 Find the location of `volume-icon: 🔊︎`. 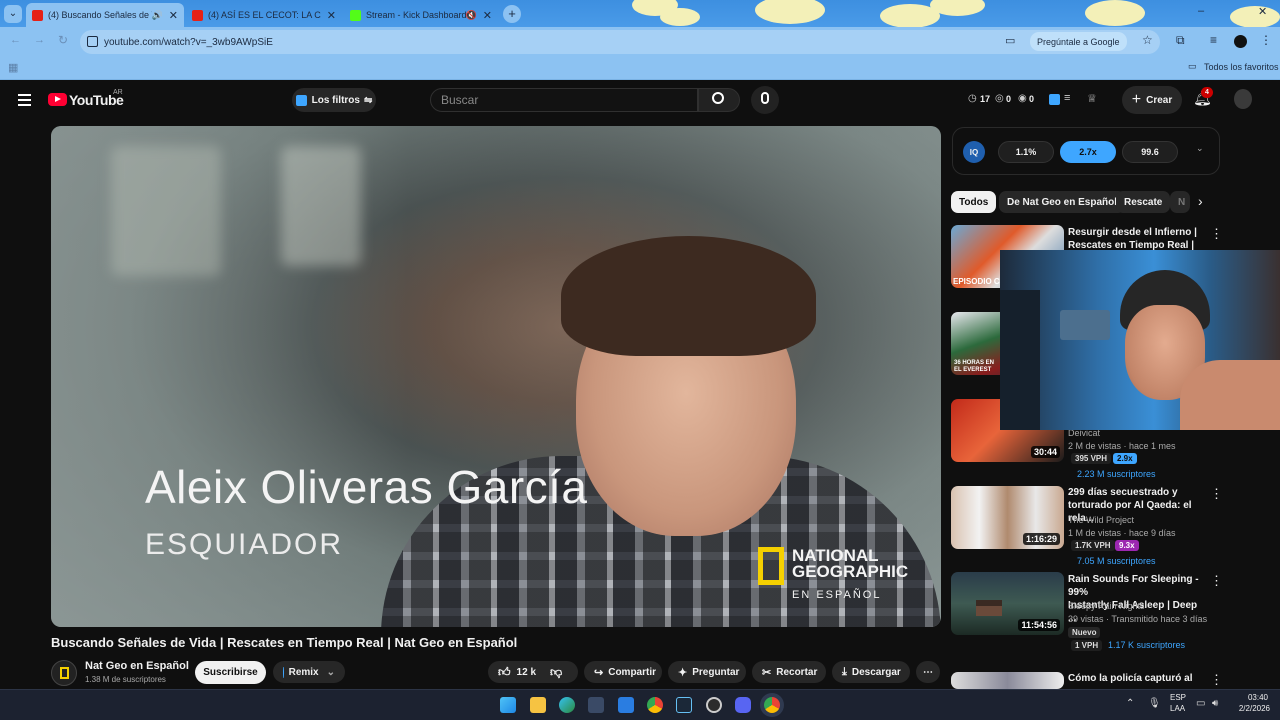

volume-icon: 🔊︎ is located at coordinates (1215, 703).